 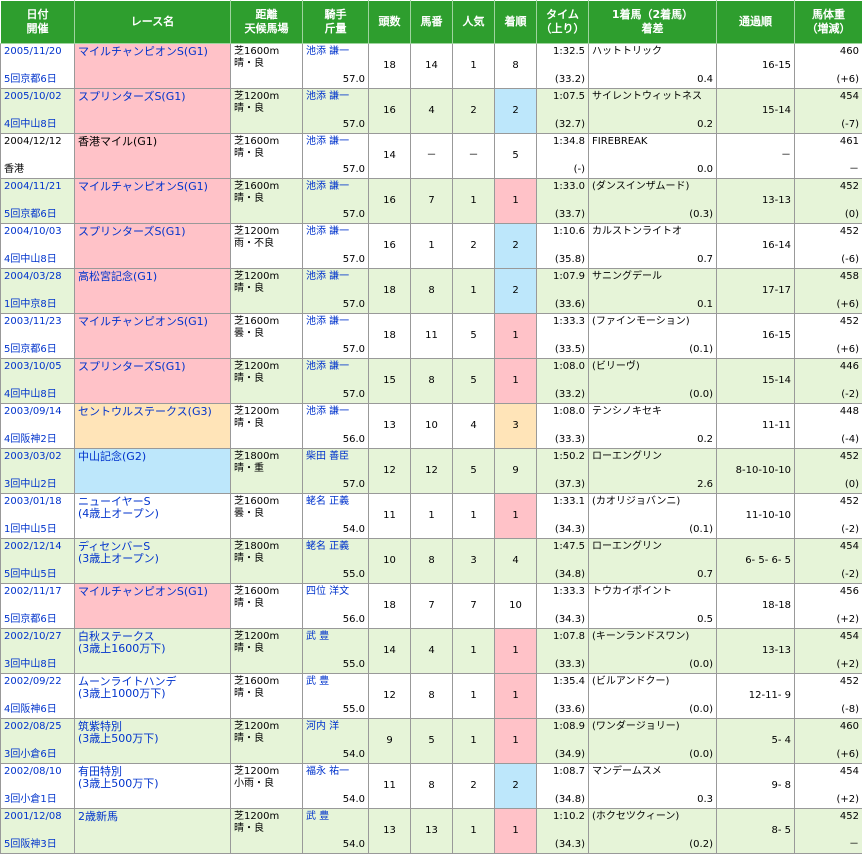 What do you see at coordinates (37, 637) in the screenshot?
I see `race-date: 2002/10/27` at bounding box center [37, 637].